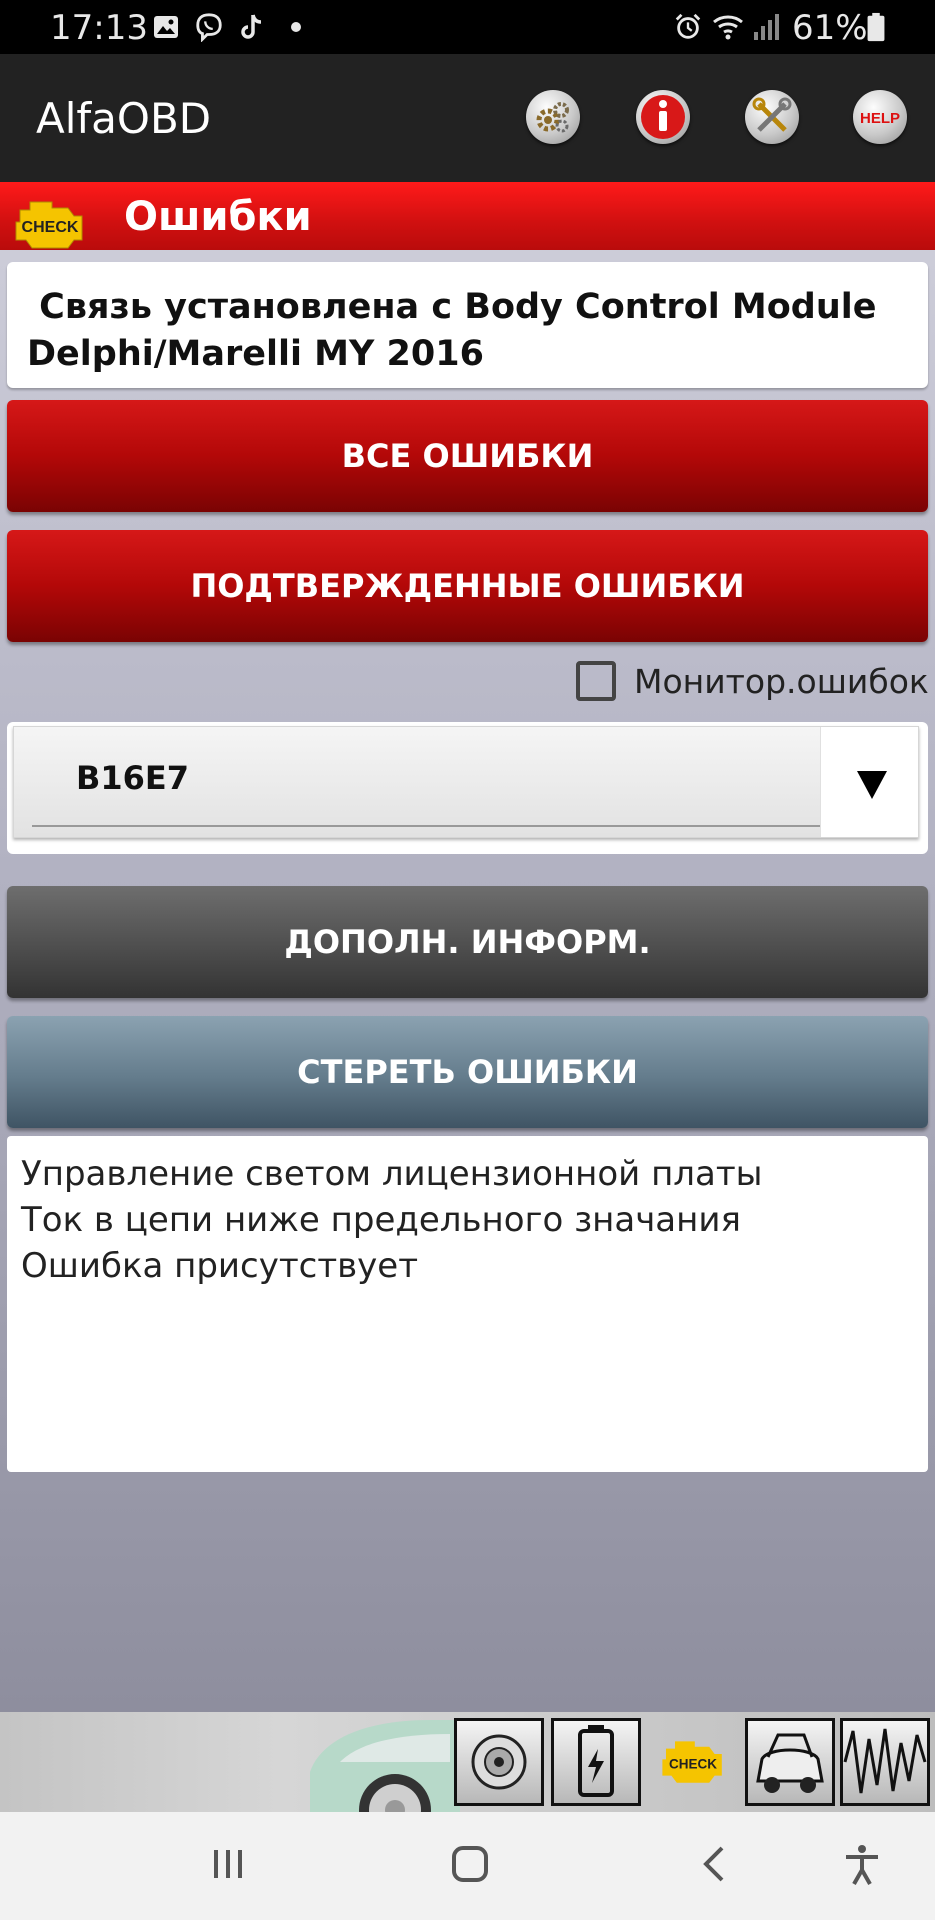 The image size is (935, 1920). I want to click on wifi-icon, so click(728, 27).